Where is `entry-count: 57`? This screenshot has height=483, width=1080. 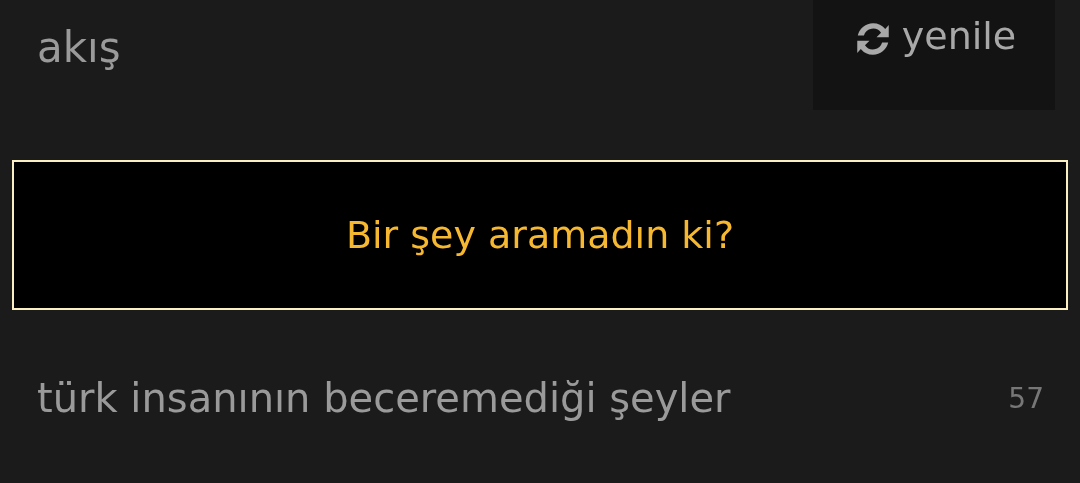 entry-count: 57 is located at coordinates (1026, 398).